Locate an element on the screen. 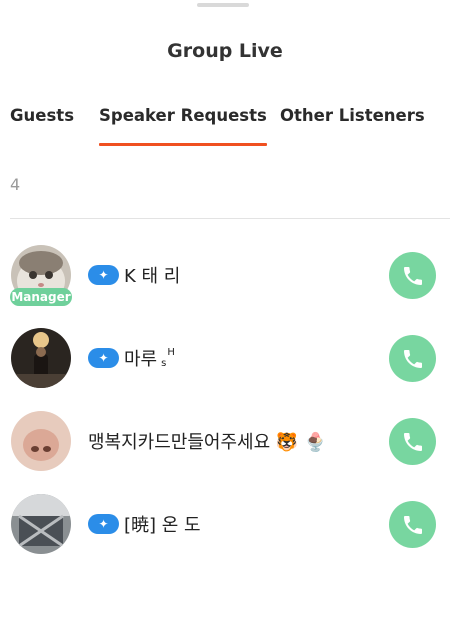  list-item-name: ✦ 마루 s H is located at coordinates (131, 358).